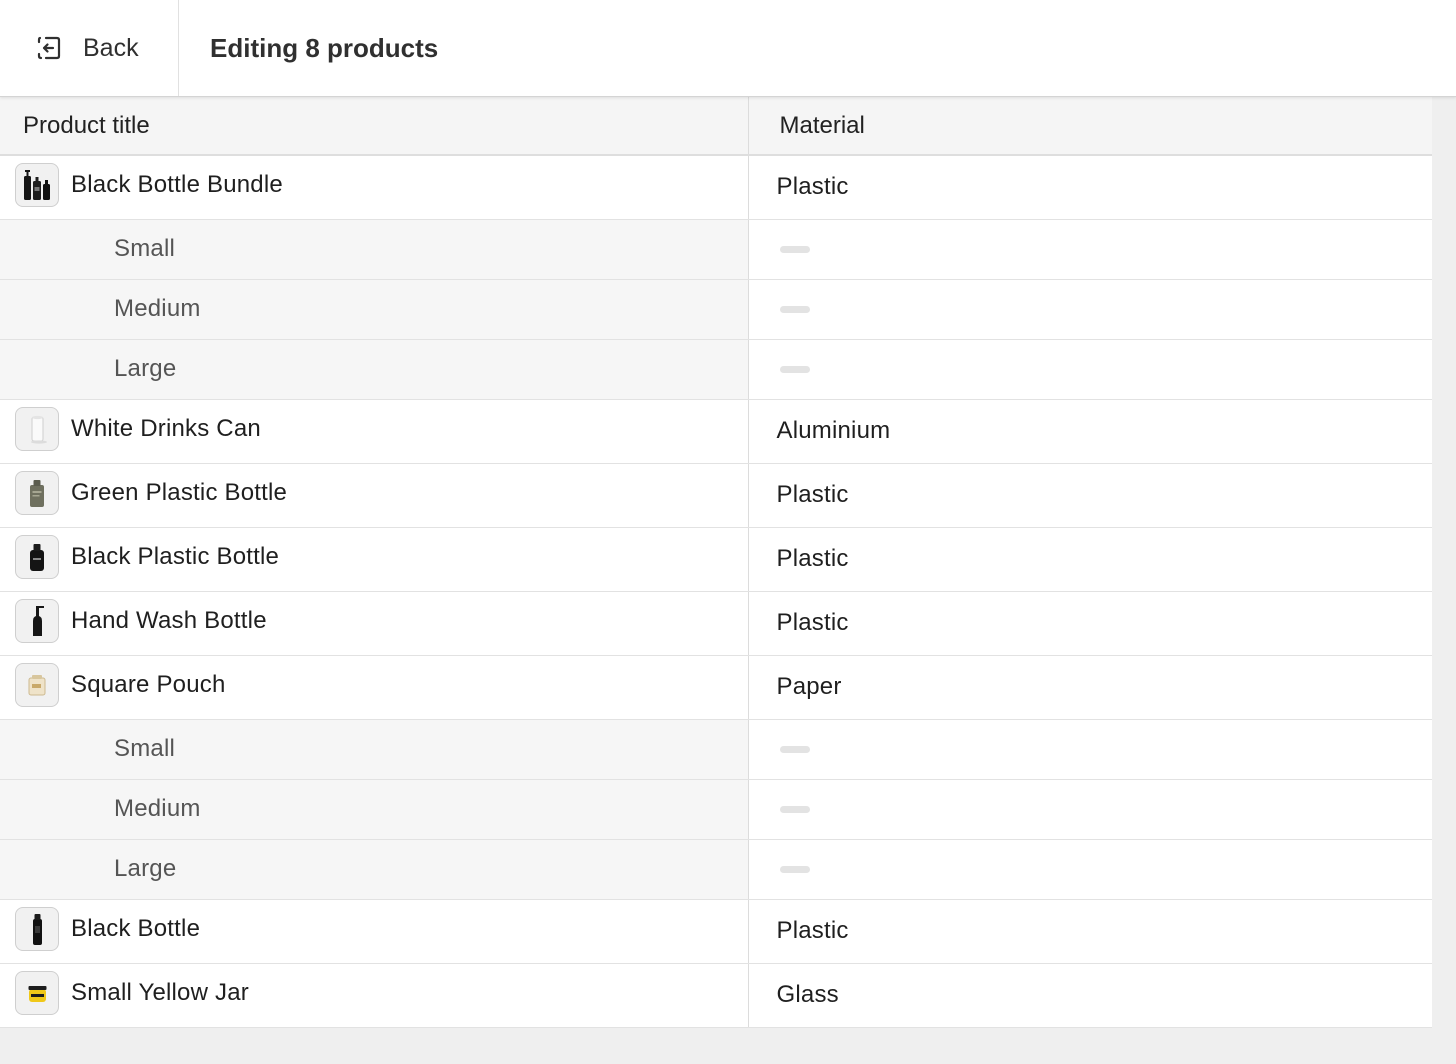  I want to click on product-row: Hand Wash Bottle Plastic, so click(716, 623).